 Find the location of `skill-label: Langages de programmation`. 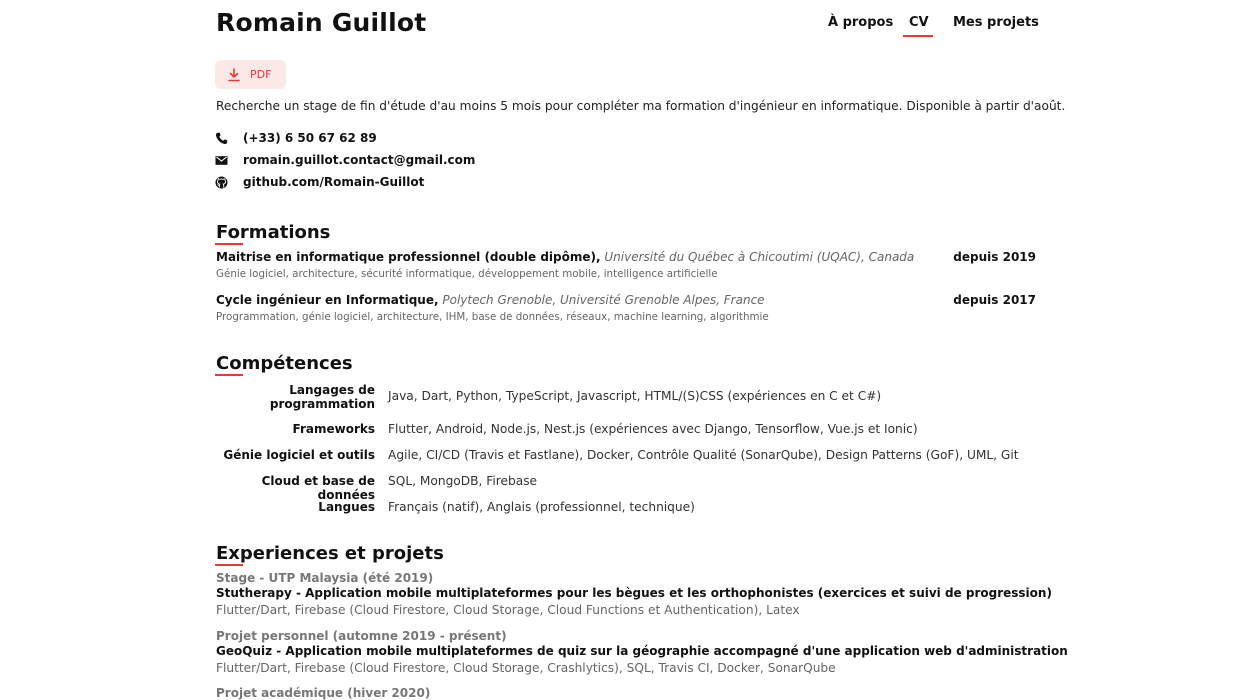

skill-label: Langages de programmation is located at coordinates (290, 397).